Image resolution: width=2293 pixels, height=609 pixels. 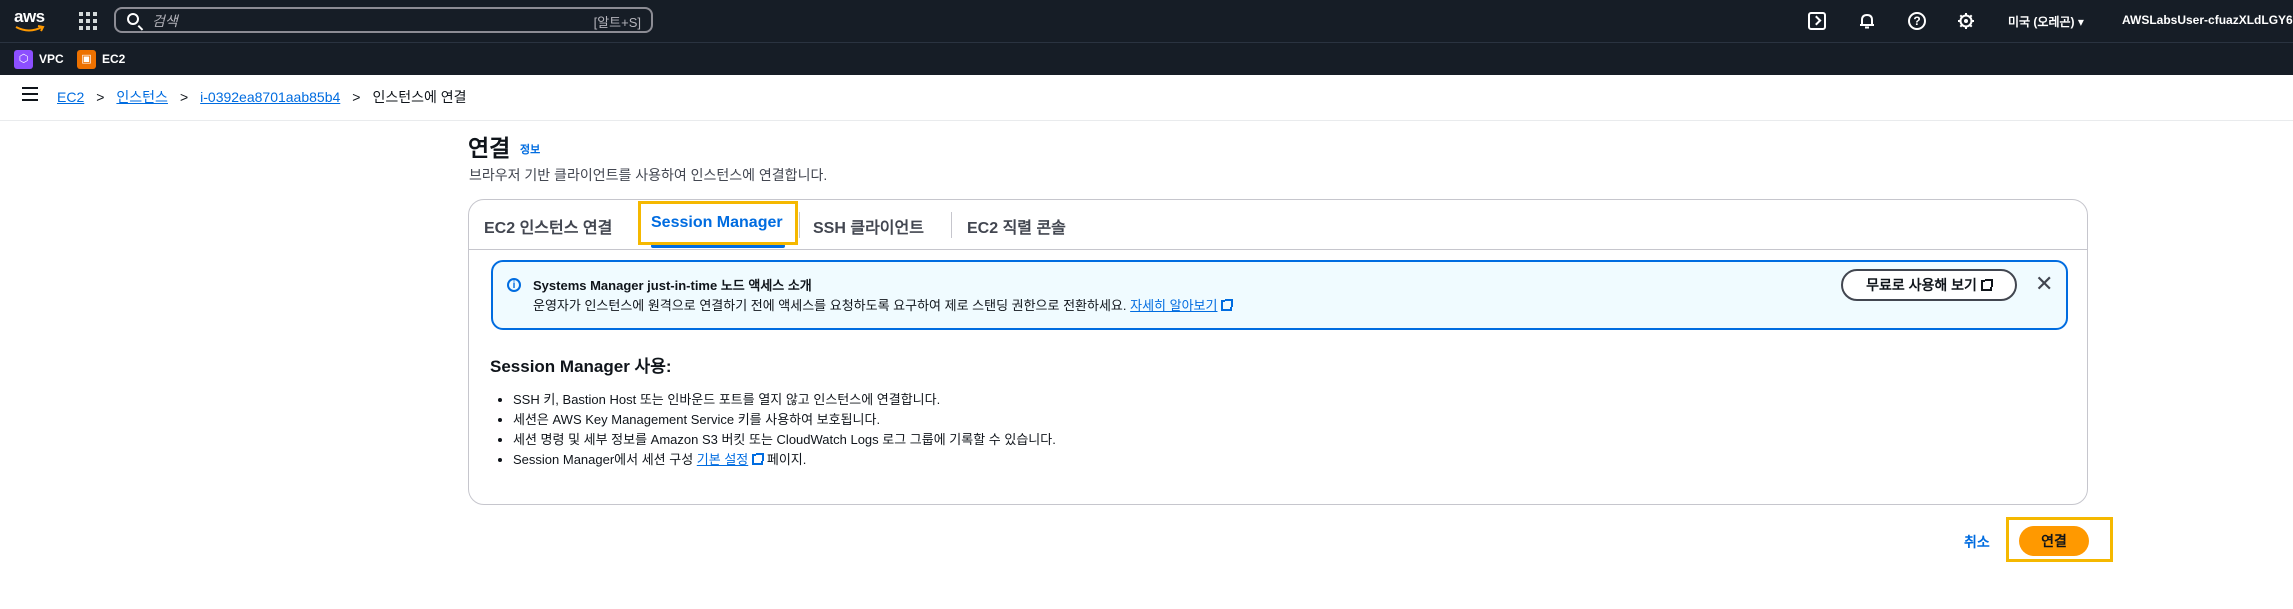 What do you see at coordinates (70, 97) in the screenshot?
I see `breadcrumb-ec2: EC2` at bounding box center [70, 97].